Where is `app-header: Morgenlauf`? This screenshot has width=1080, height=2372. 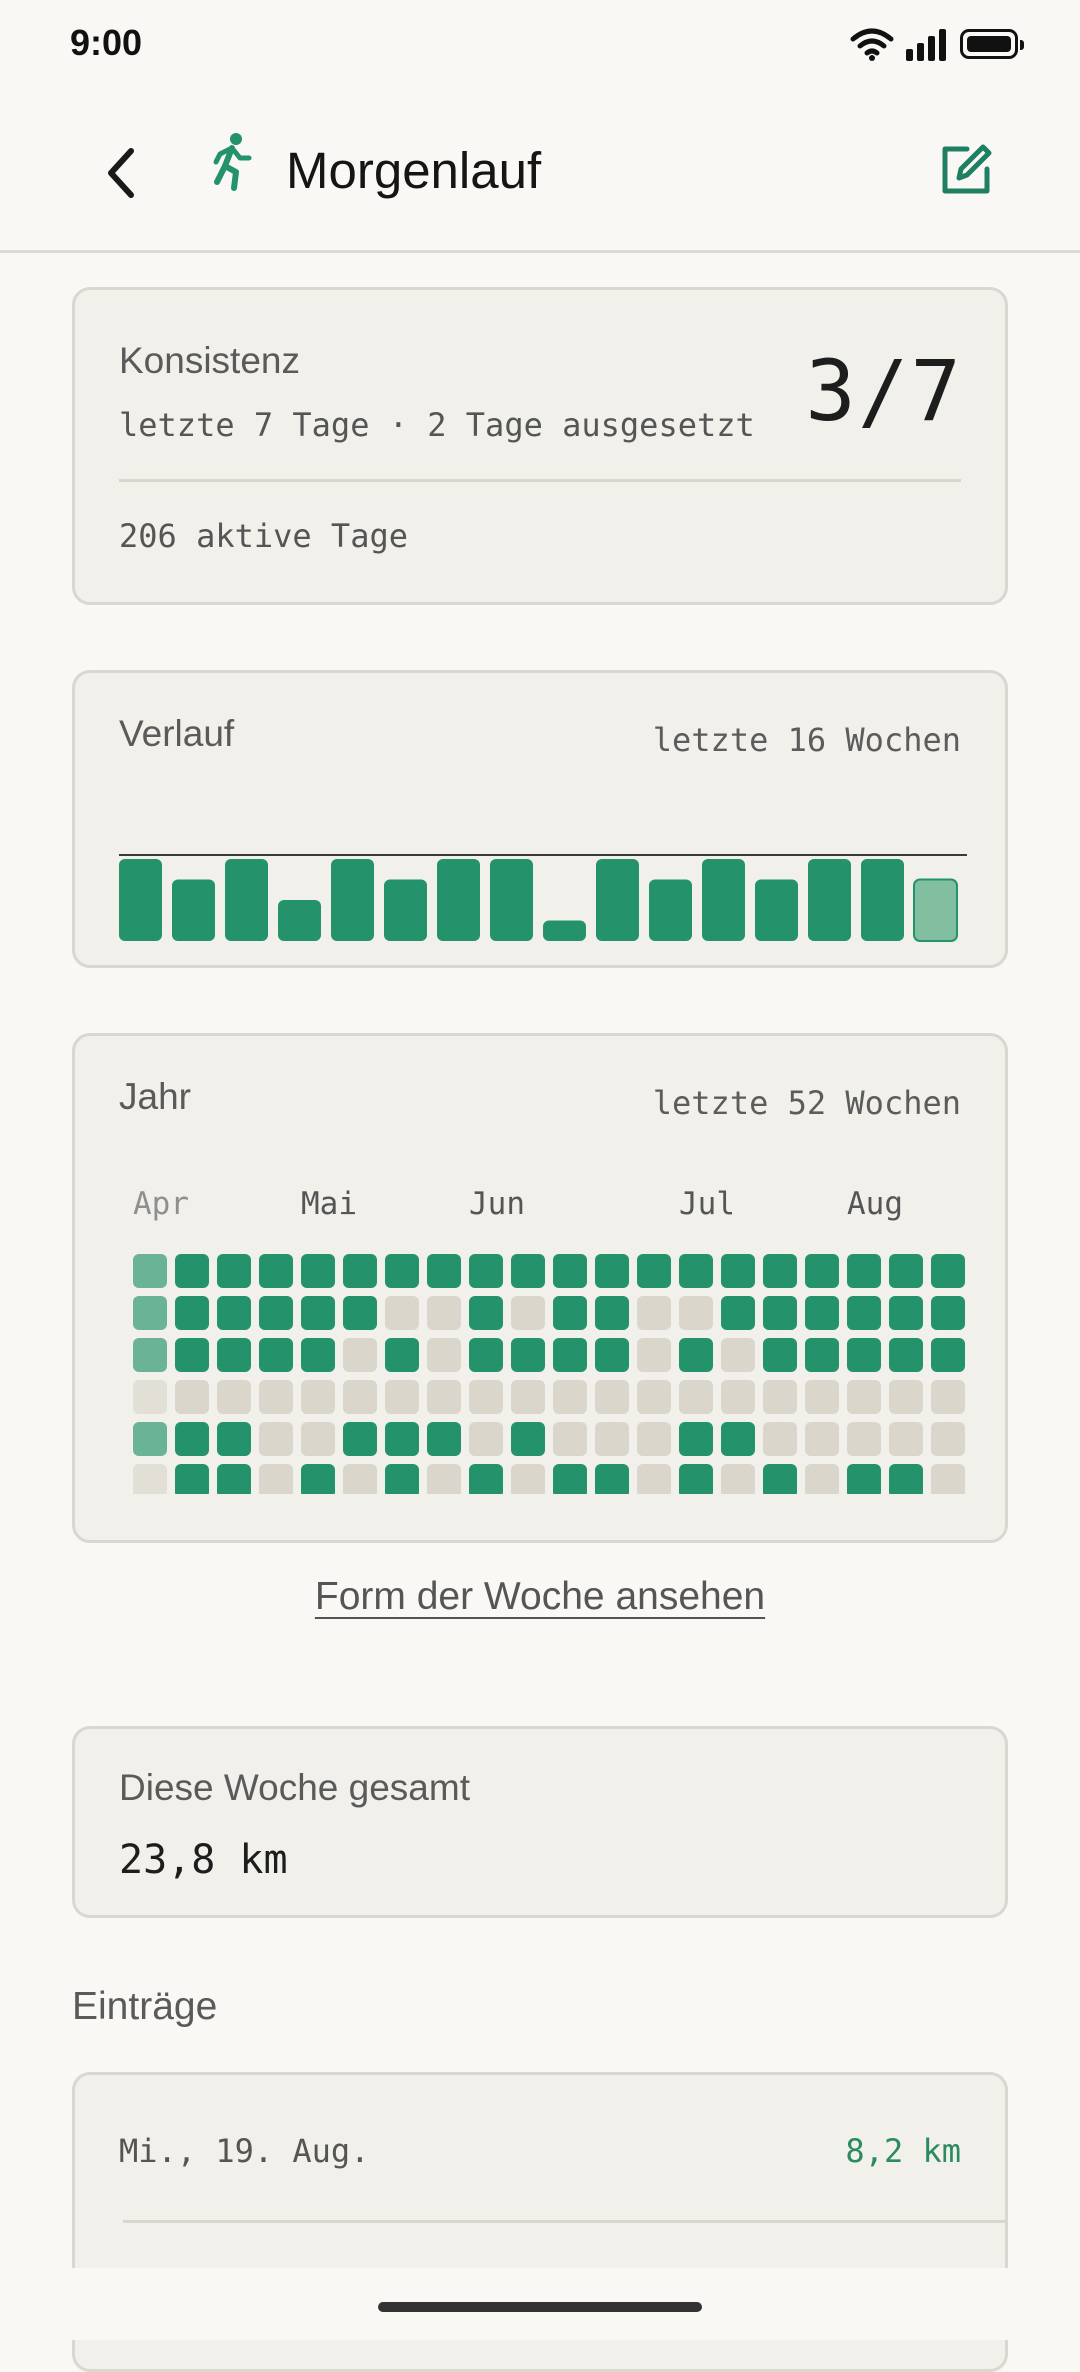
app-header: Morgenlauf is located at coordinates (540, 171).